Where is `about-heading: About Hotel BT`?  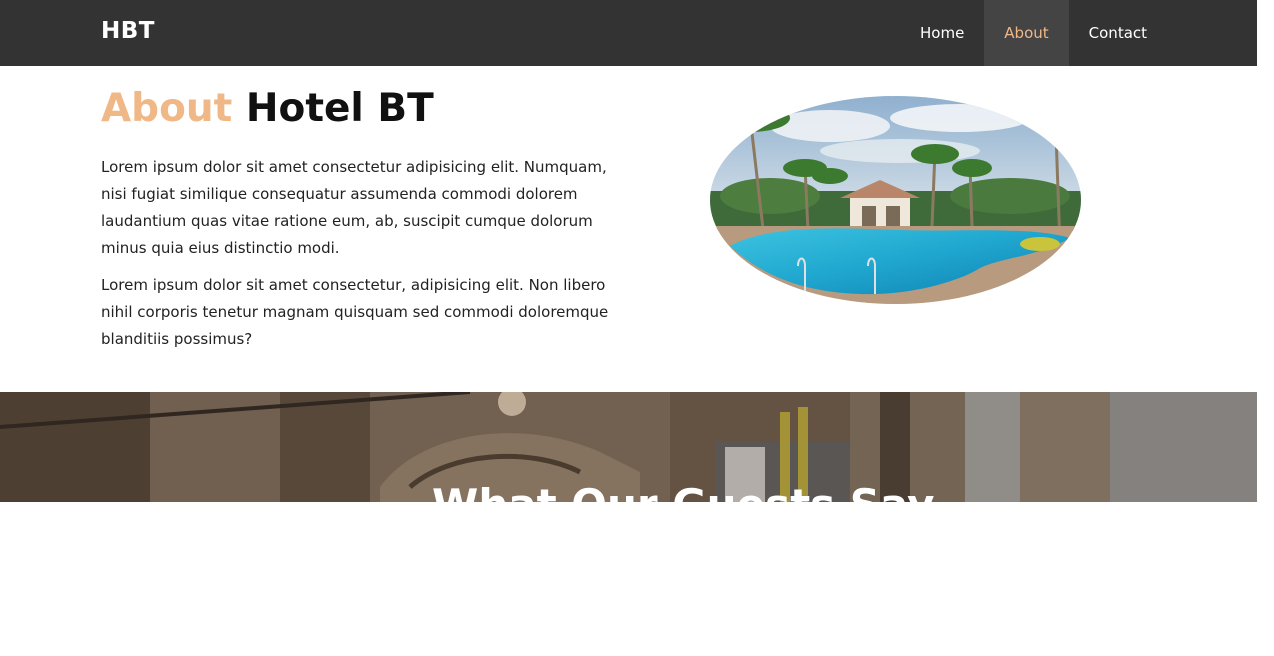 about-heading: About Hotel BT is located at coordinates (267, 108).